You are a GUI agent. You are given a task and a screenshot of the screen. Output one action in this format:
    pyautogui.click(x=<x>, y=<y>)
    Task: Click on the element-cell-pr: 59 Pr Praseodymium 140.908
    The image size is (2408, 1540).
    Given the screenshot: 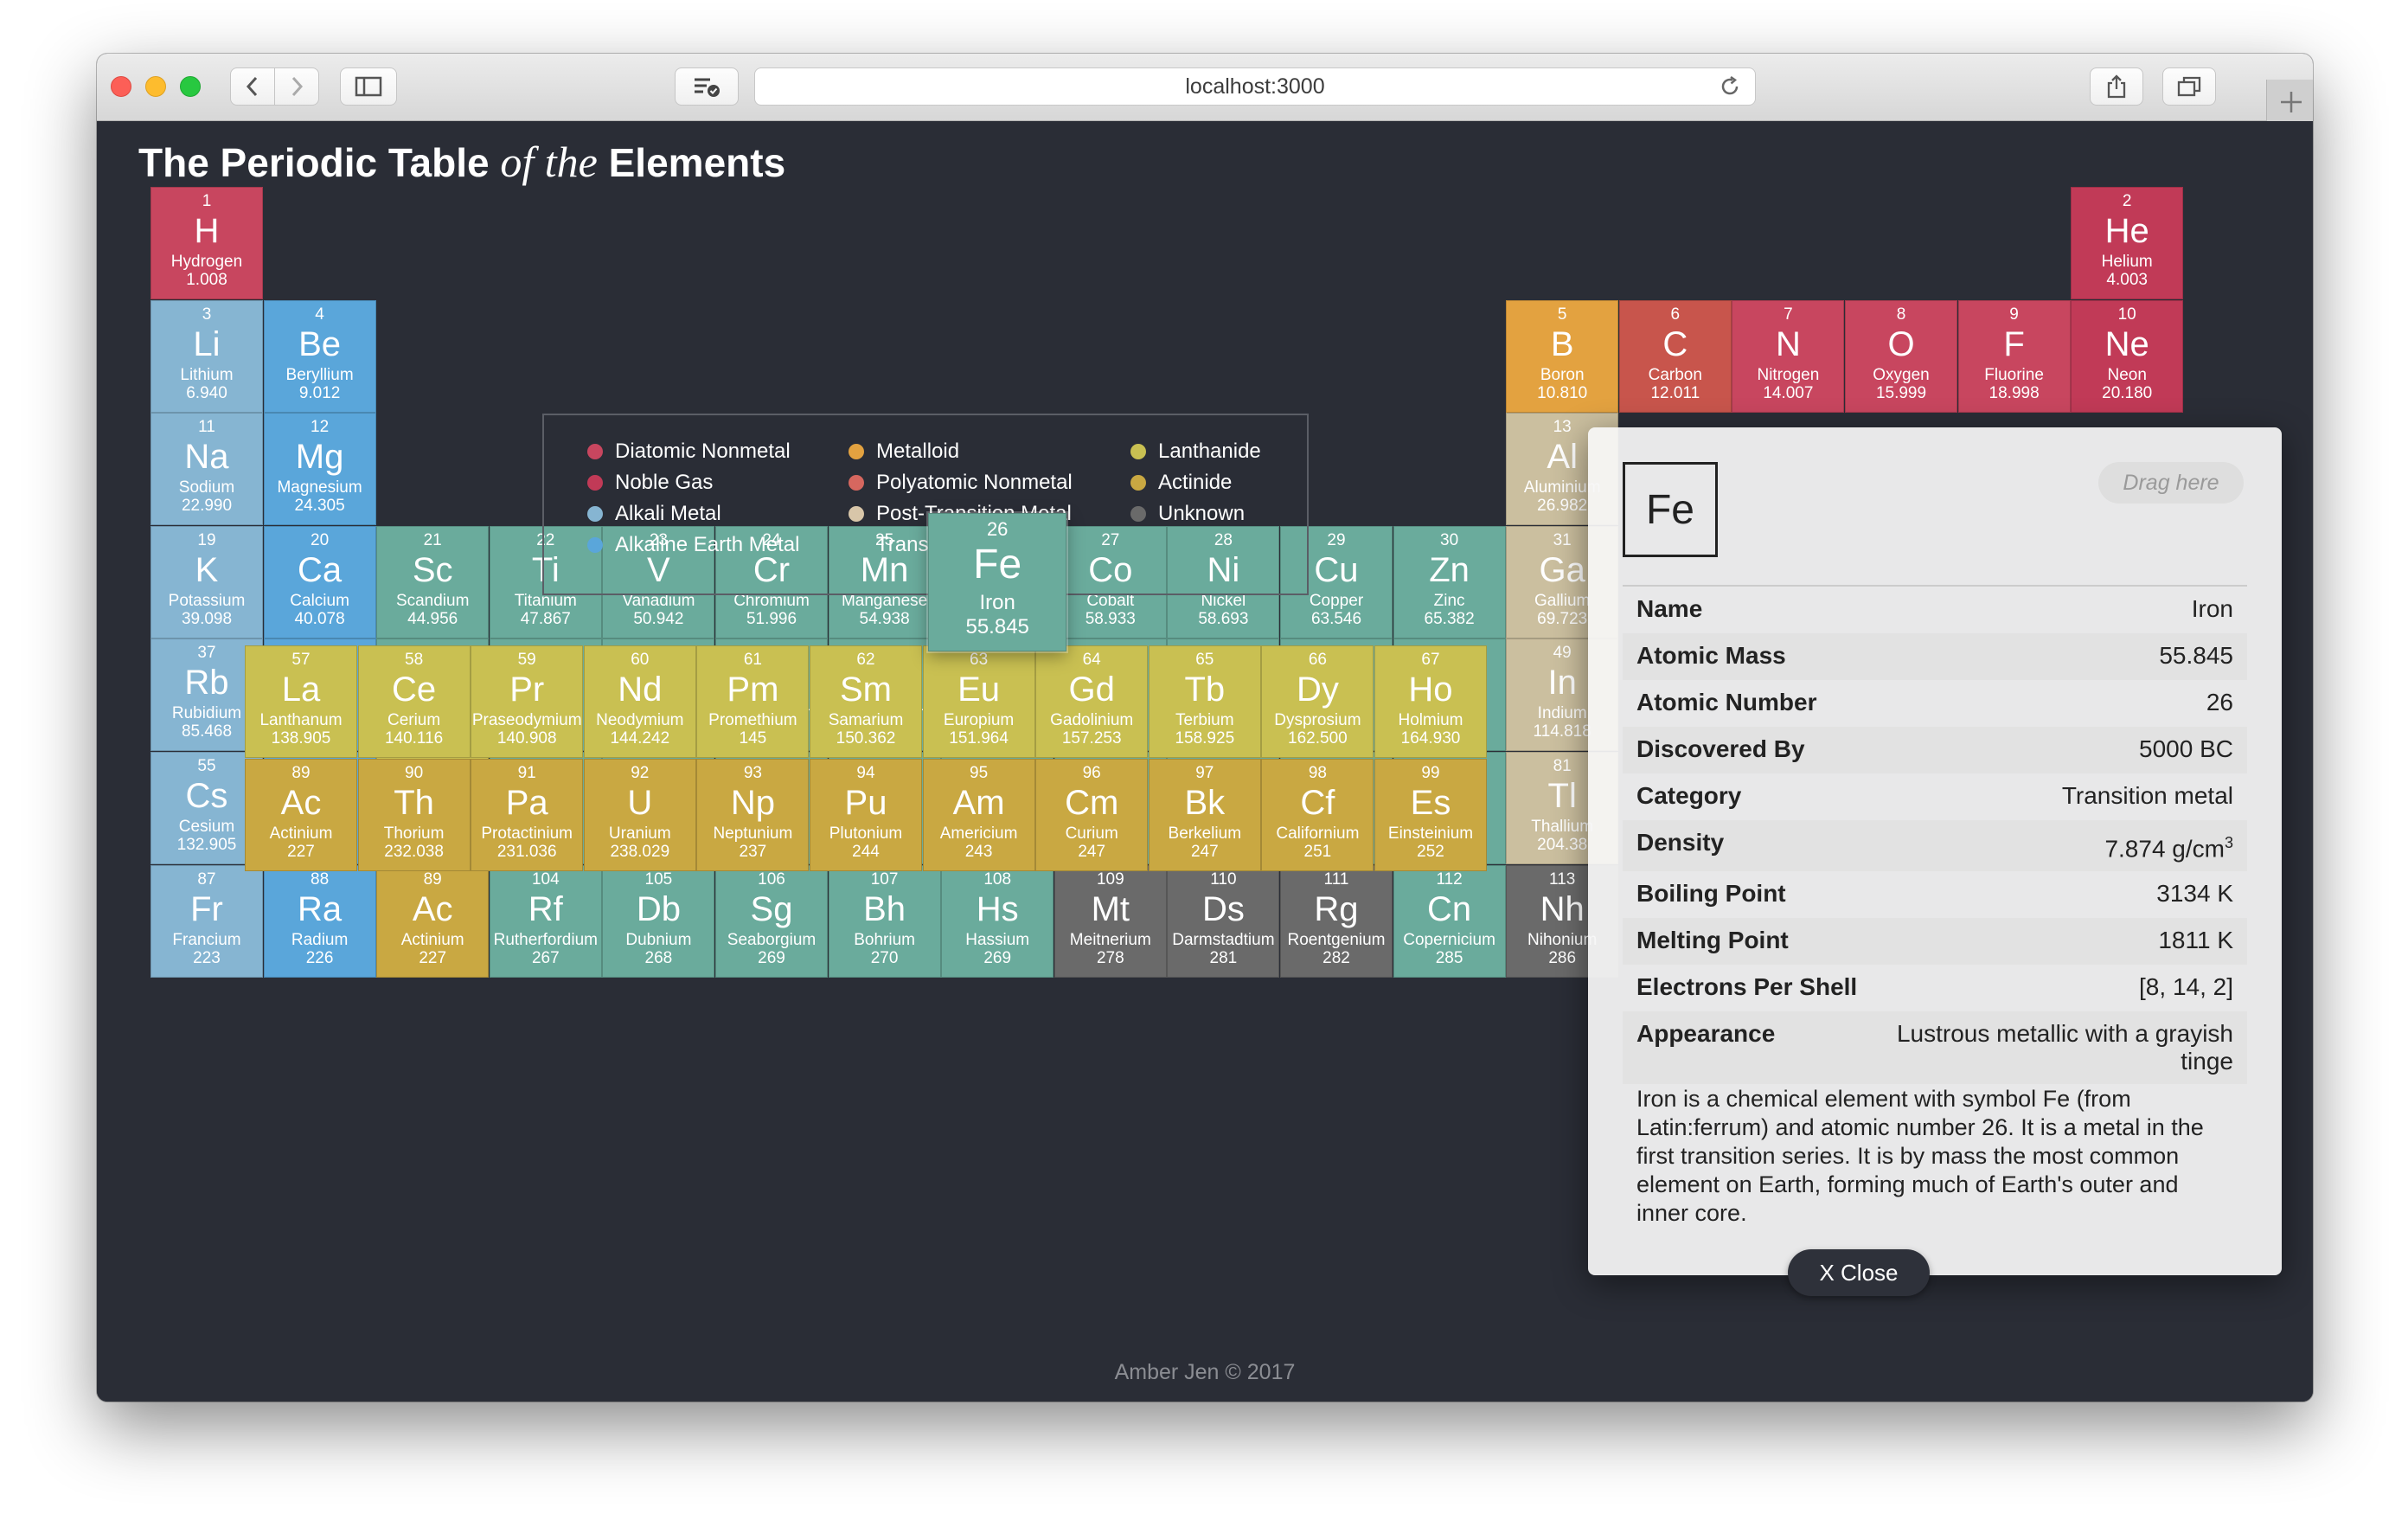 What is the action you would take?
    pyautogui.click(x=527, y=701)
    